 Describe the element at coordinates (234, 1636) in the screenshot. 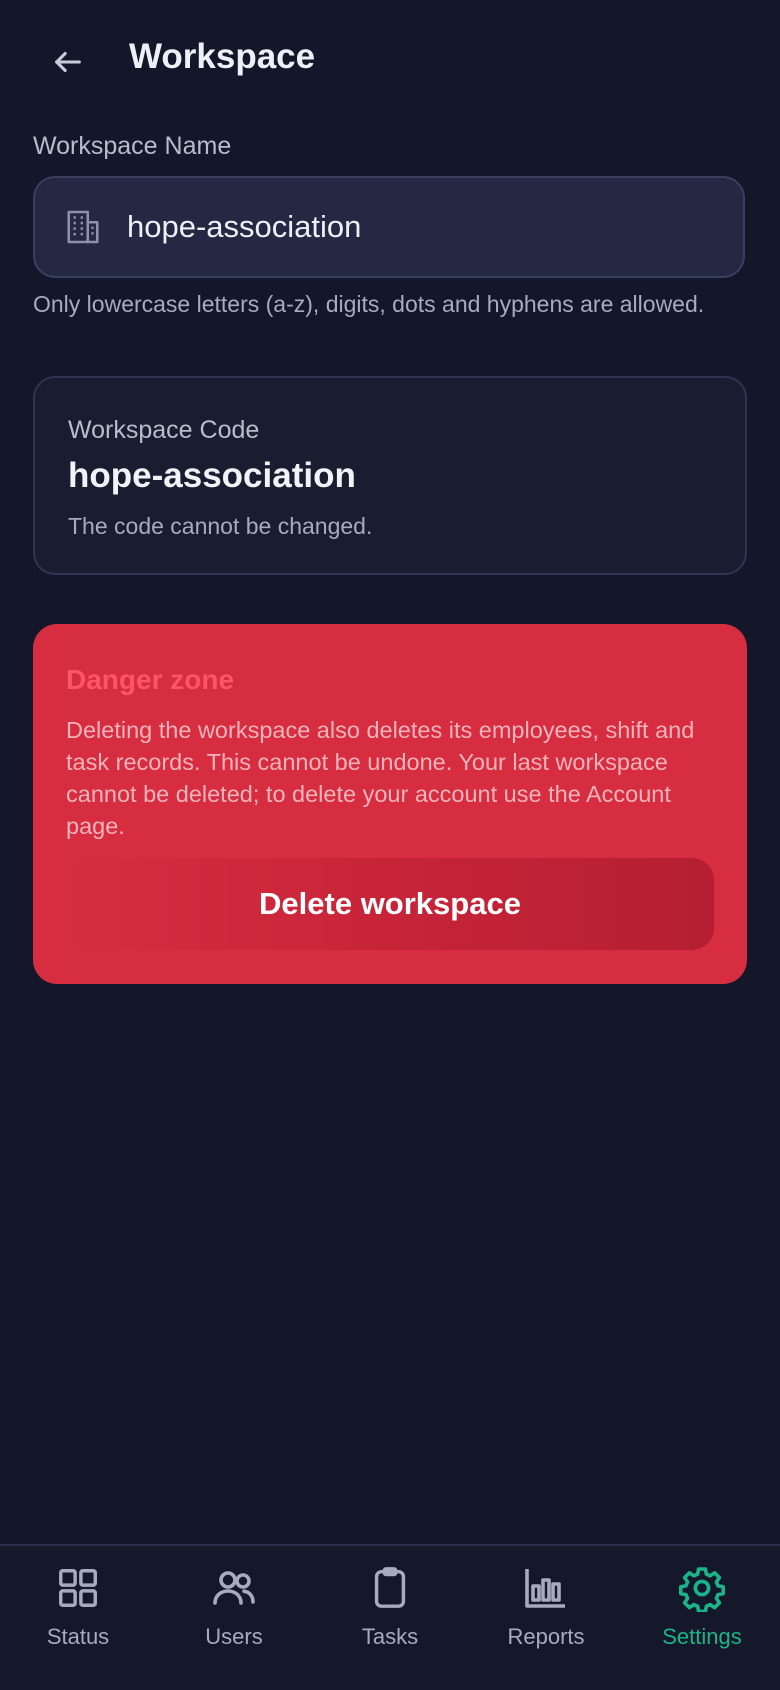

I see `nav-label-users: Users` at that location.